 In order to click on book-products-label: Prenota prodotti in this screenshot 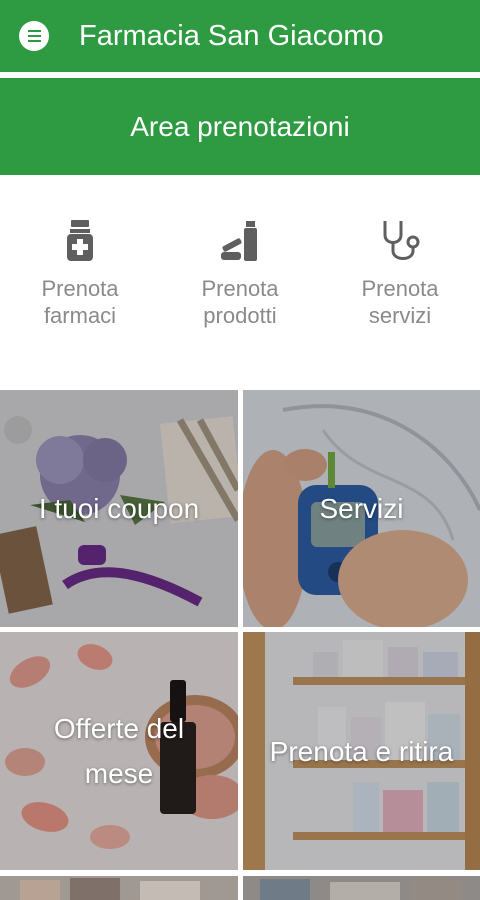, I will do `click(240, 302)`.